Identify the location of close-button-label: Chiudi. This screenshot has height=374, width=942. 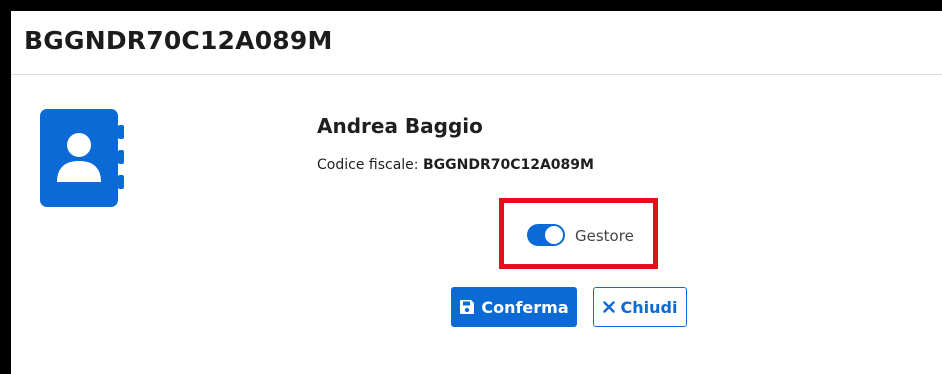
(649, 307).